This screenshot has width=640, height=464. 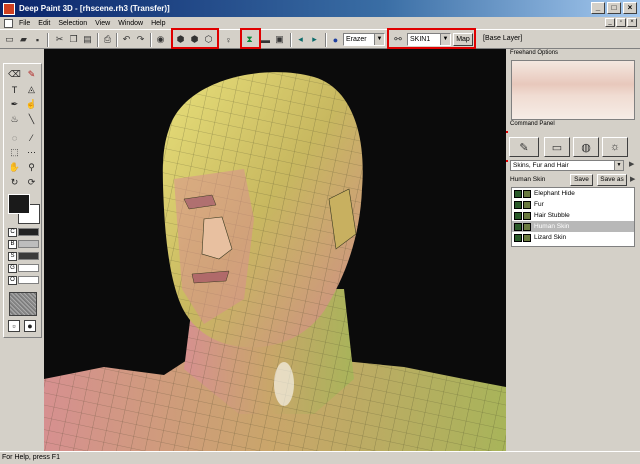 I want to click on arrow-right-icon: ▸, so click(x=314, y=39).